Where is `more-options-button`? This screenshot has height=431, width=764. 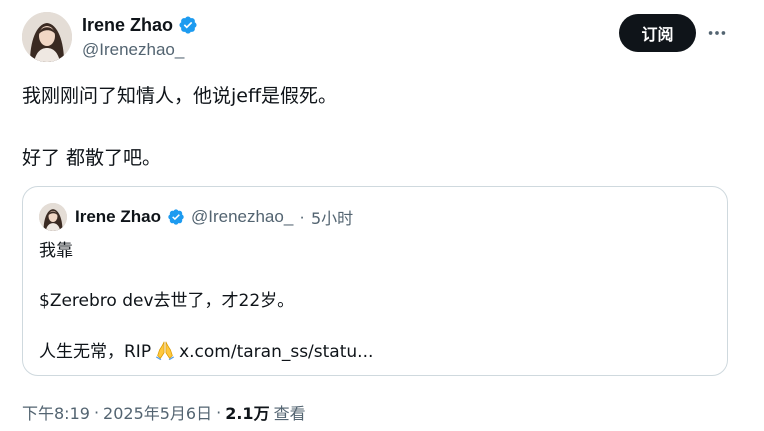 more-options-button is located at coordinates (717, 33).